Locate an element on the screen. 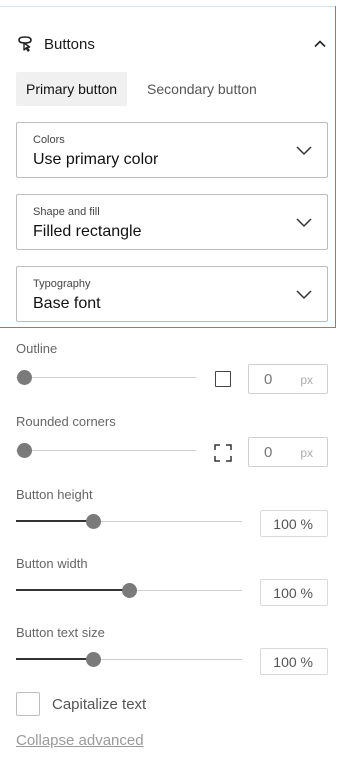 This screenshot has height=762, width=344. lock-cursor-icon is located at coordinates (25, 44).